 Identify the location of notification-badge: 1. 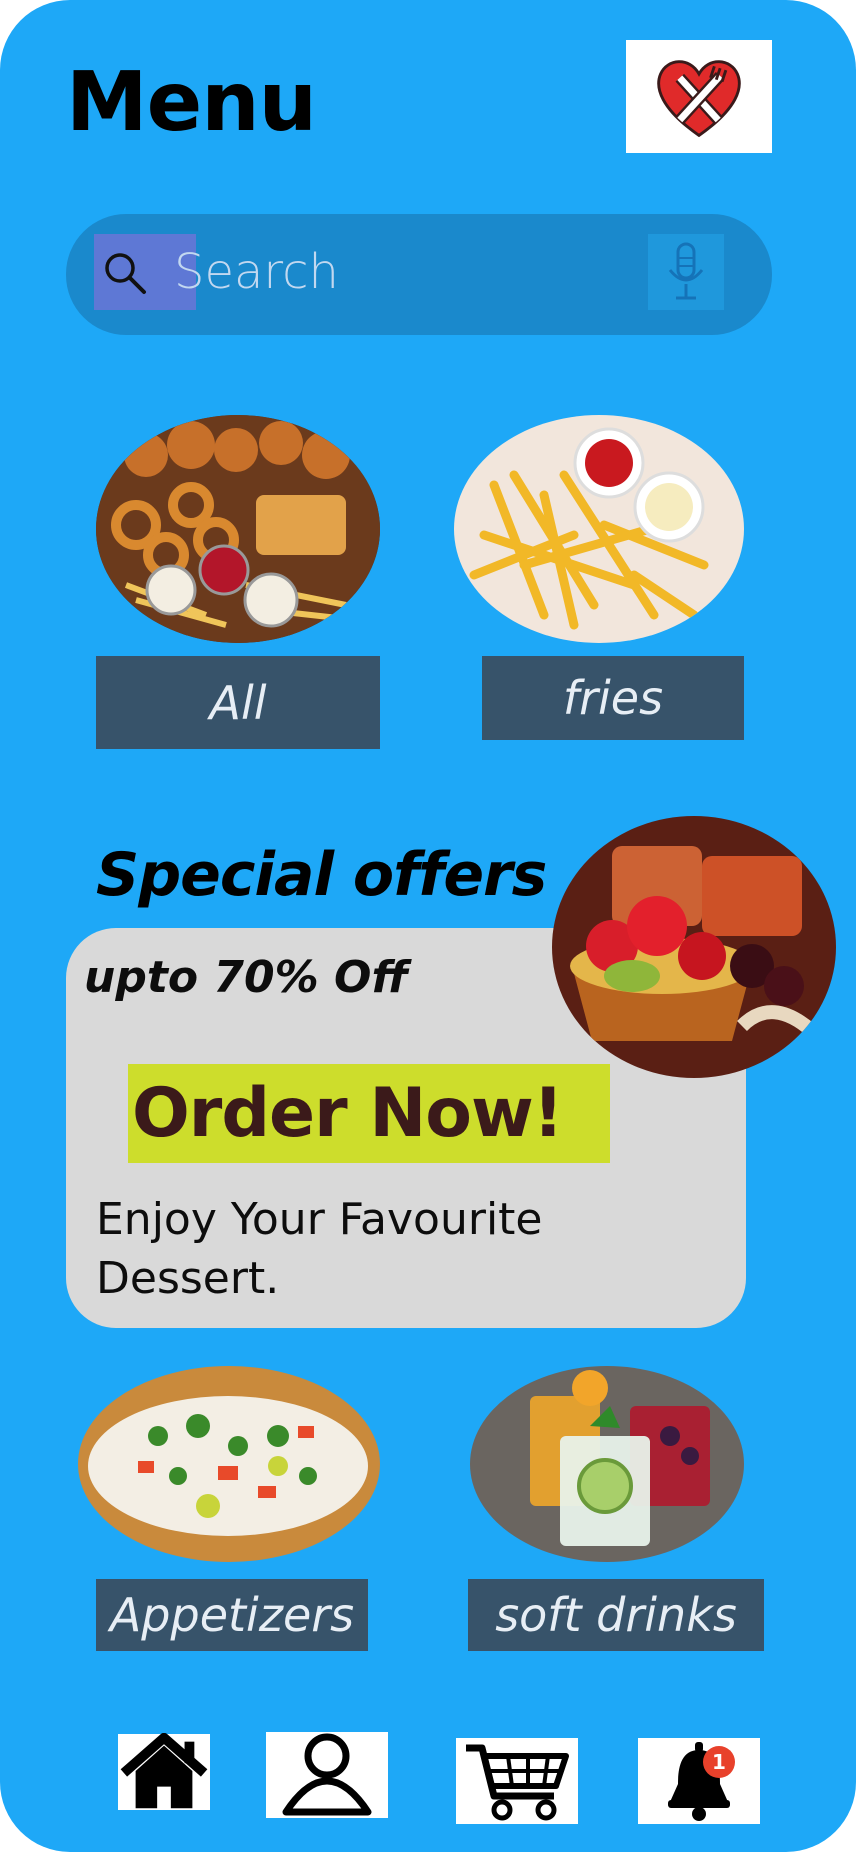
(719, 1762).